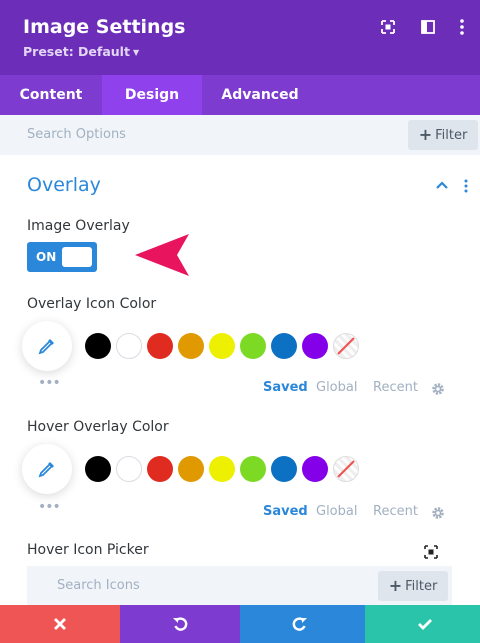 This screenshot has height=643, width=480. Describe the element at coordinates (431, 552) in the screenshot. I see `target-icon` at that location.